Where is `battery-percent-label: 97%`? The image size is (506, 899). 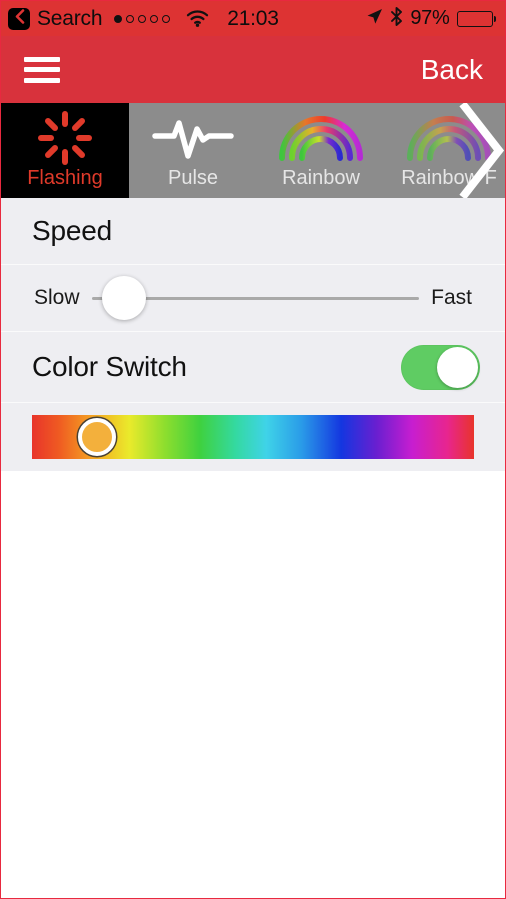
battery-percent-label: 97% is located at coordinates (430, 18).